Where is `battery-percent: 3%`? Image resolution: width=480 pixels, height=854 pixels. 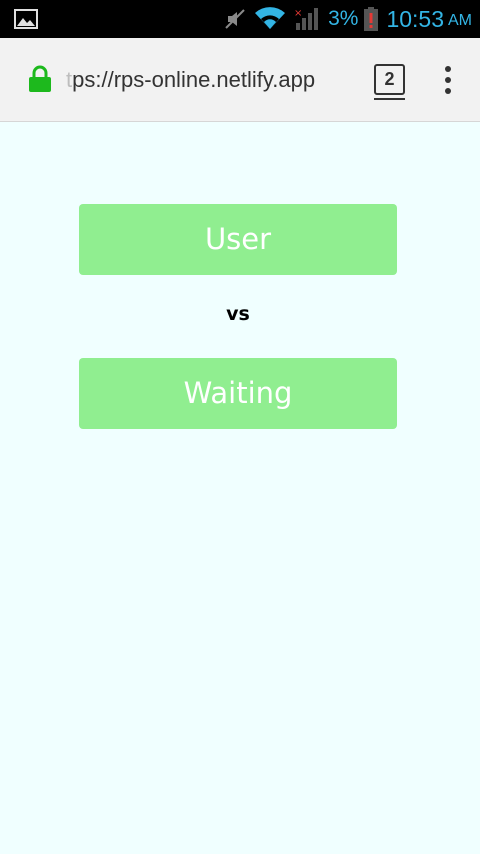 battery-percent: 3% is located at coordinates (343, 18).